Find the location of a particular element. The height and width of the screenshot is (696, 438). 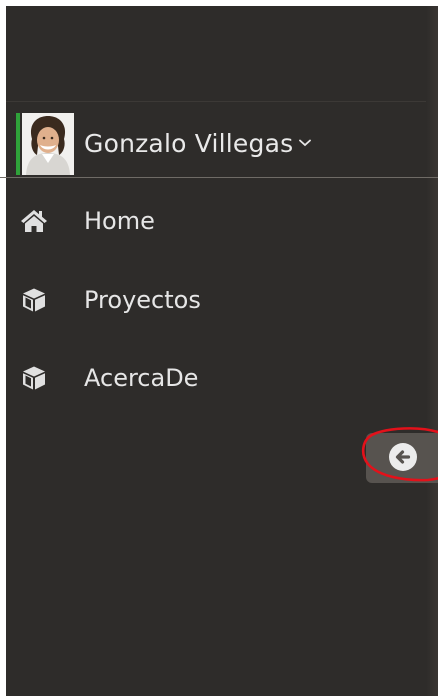

arrow-circle-left-icon is located at coordinates (403, 457).